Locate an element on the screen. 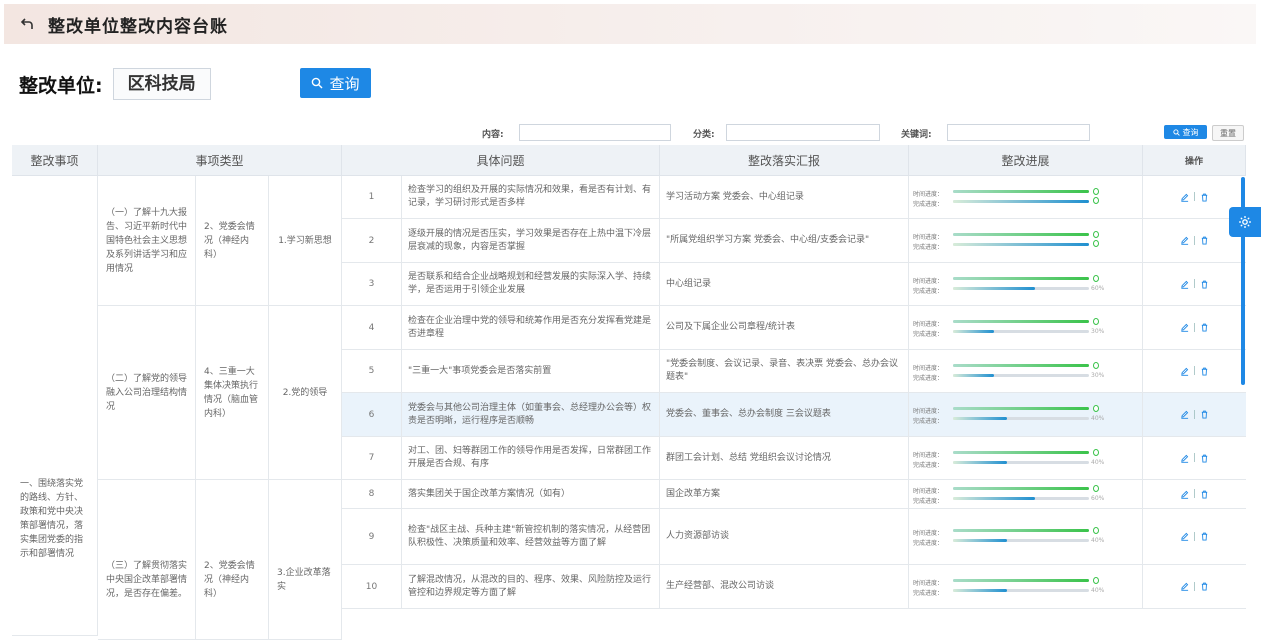 This screenshot has width=1261, height=640. header-report: 整改落实汇报 is located at coordinates (784, 160).